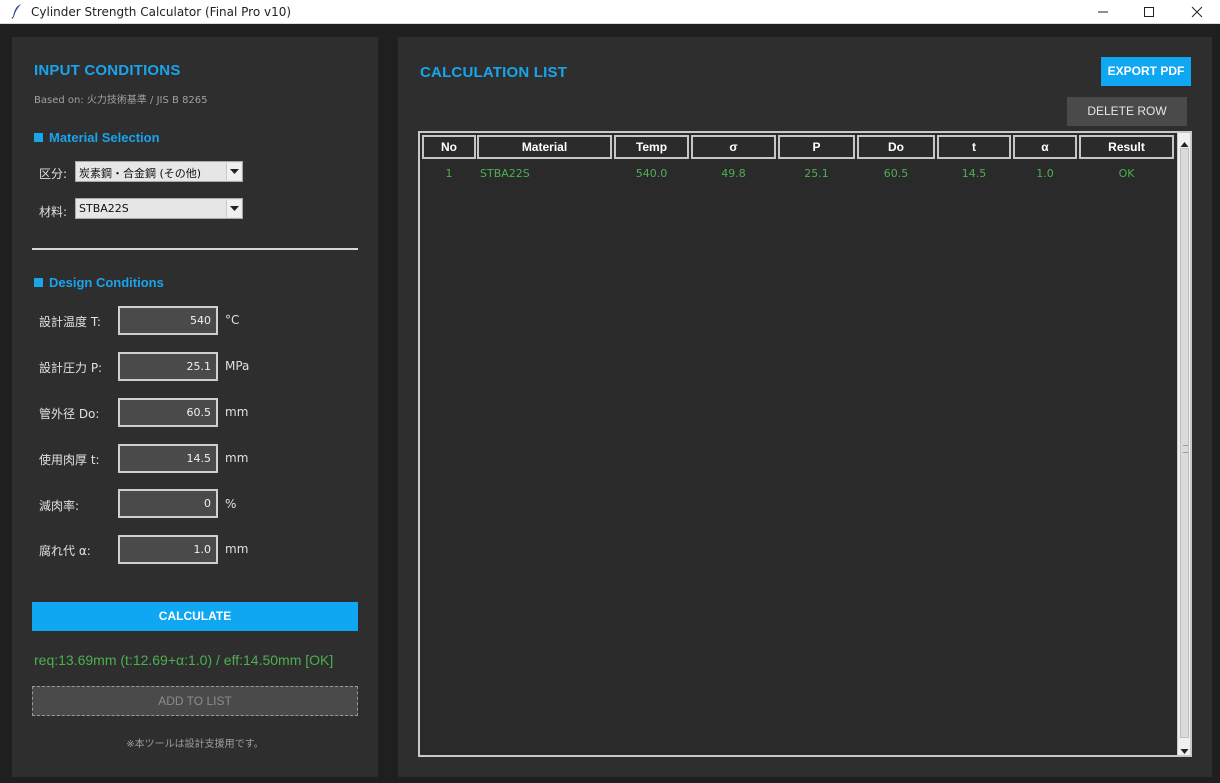 The height and width of the screenshot is (783, 1220). Describe the element at coordinates (547, 173) in the screenshot. I see `table-cell-material: STBA22S` at that location.